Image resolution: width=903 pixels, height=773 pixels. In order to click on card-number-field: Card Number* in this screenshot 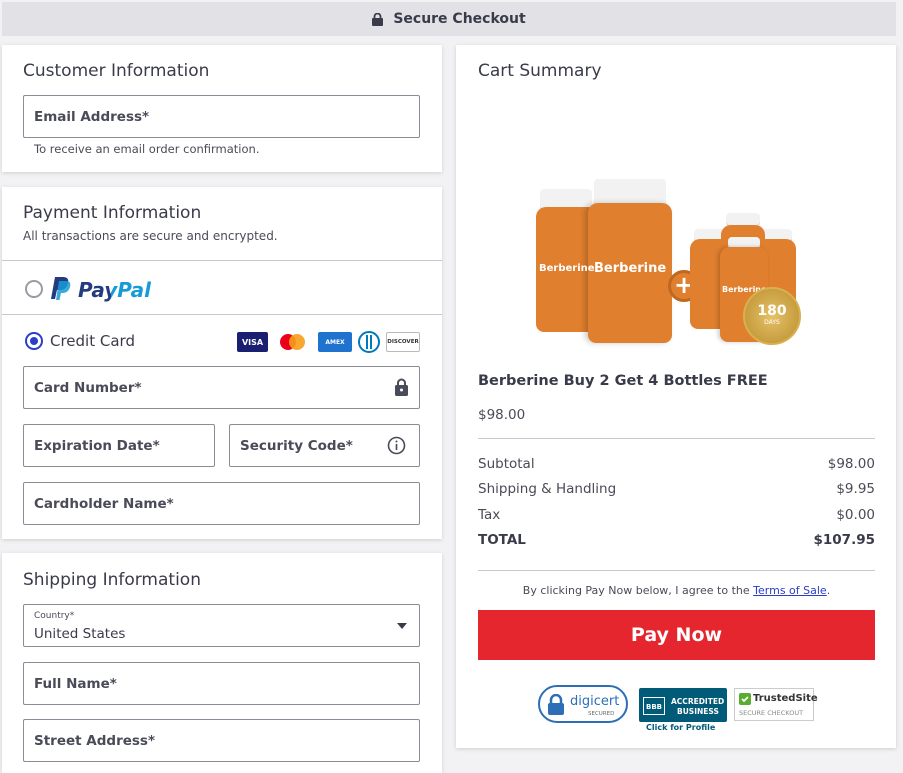, I will do `click(221, 387)`.